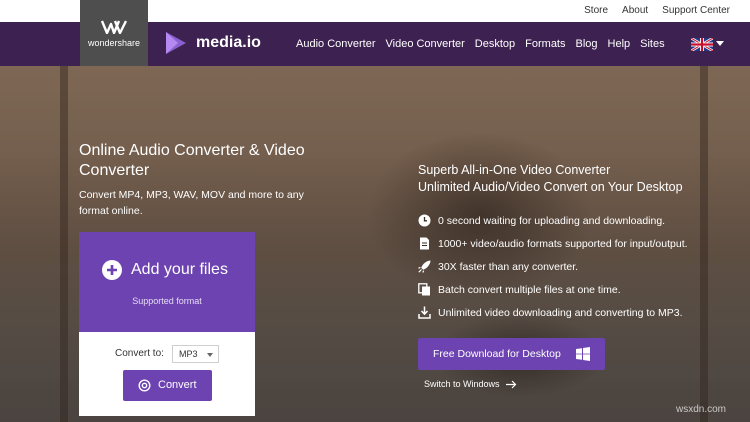  Describe the element at coordinates (112, 270) in the screenshot. I see `plus-circle-icon` at that location.